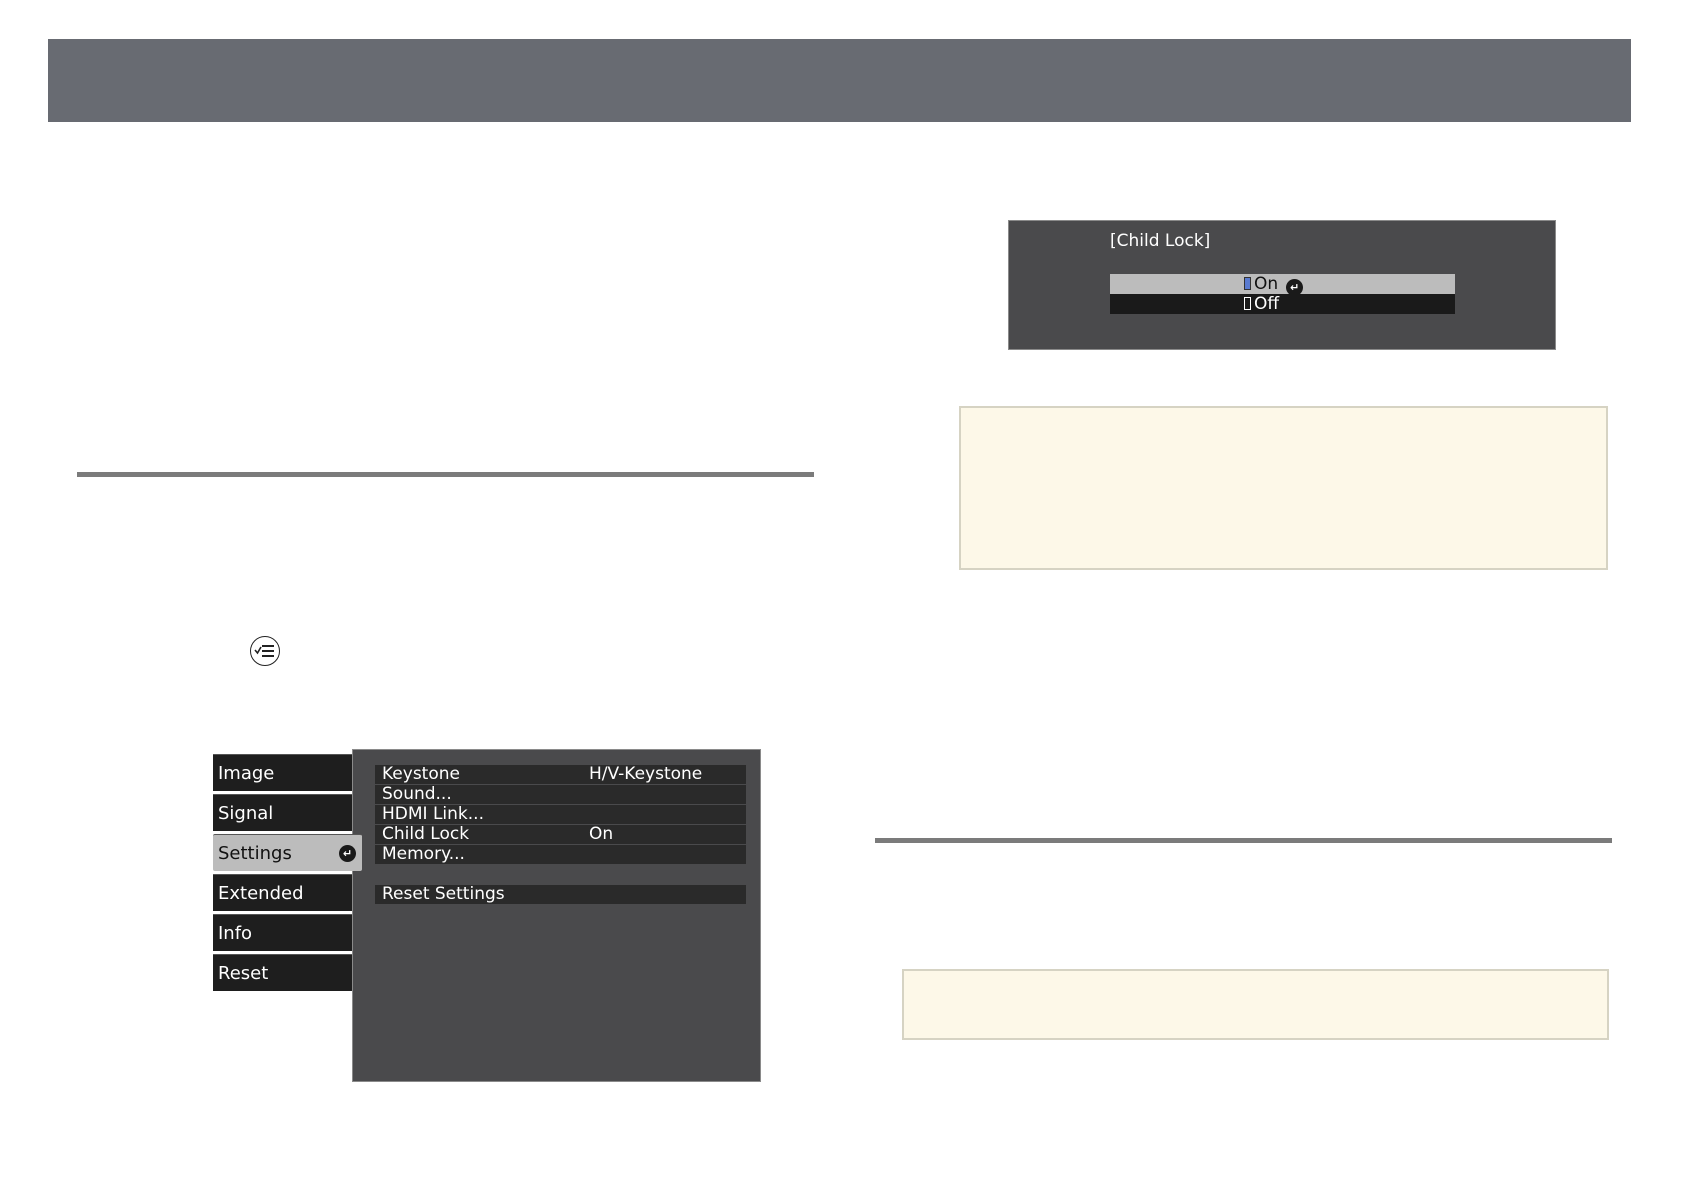 Image resolution: width=1684 pixels, height=1190 pixels. Describe the element at coordinates (235, 933) in the screenshot. I see `tab-label: Info` at that location.